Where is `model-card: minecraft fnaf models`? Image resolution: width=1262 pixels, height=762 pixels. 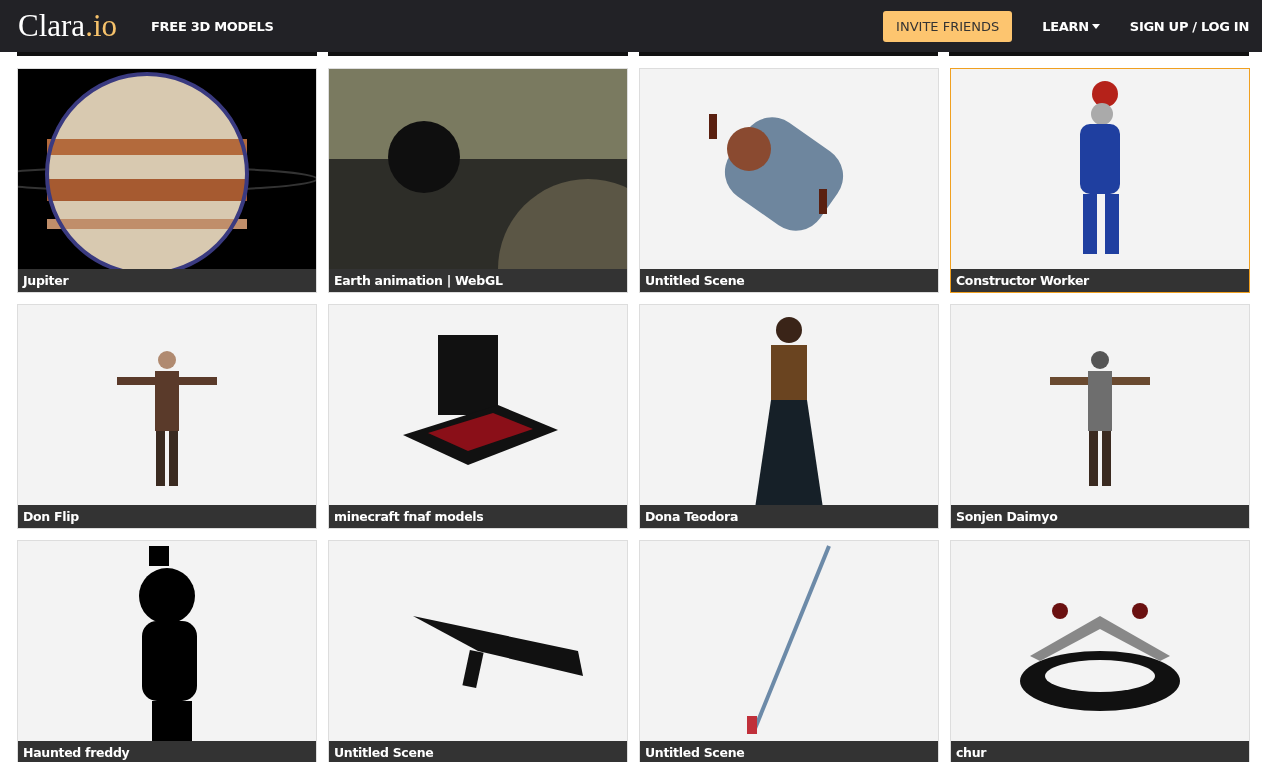
model-card: minecraft fnaf models is located at coordinates (478, 416).